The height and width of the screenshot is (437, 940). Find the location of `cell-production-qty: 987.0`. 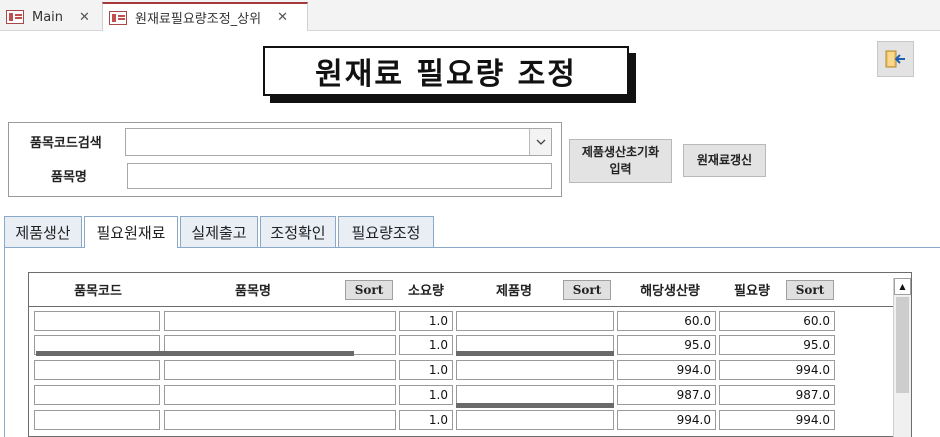

cell-production-qty: 987.0 is located at coordinates (666, 395).